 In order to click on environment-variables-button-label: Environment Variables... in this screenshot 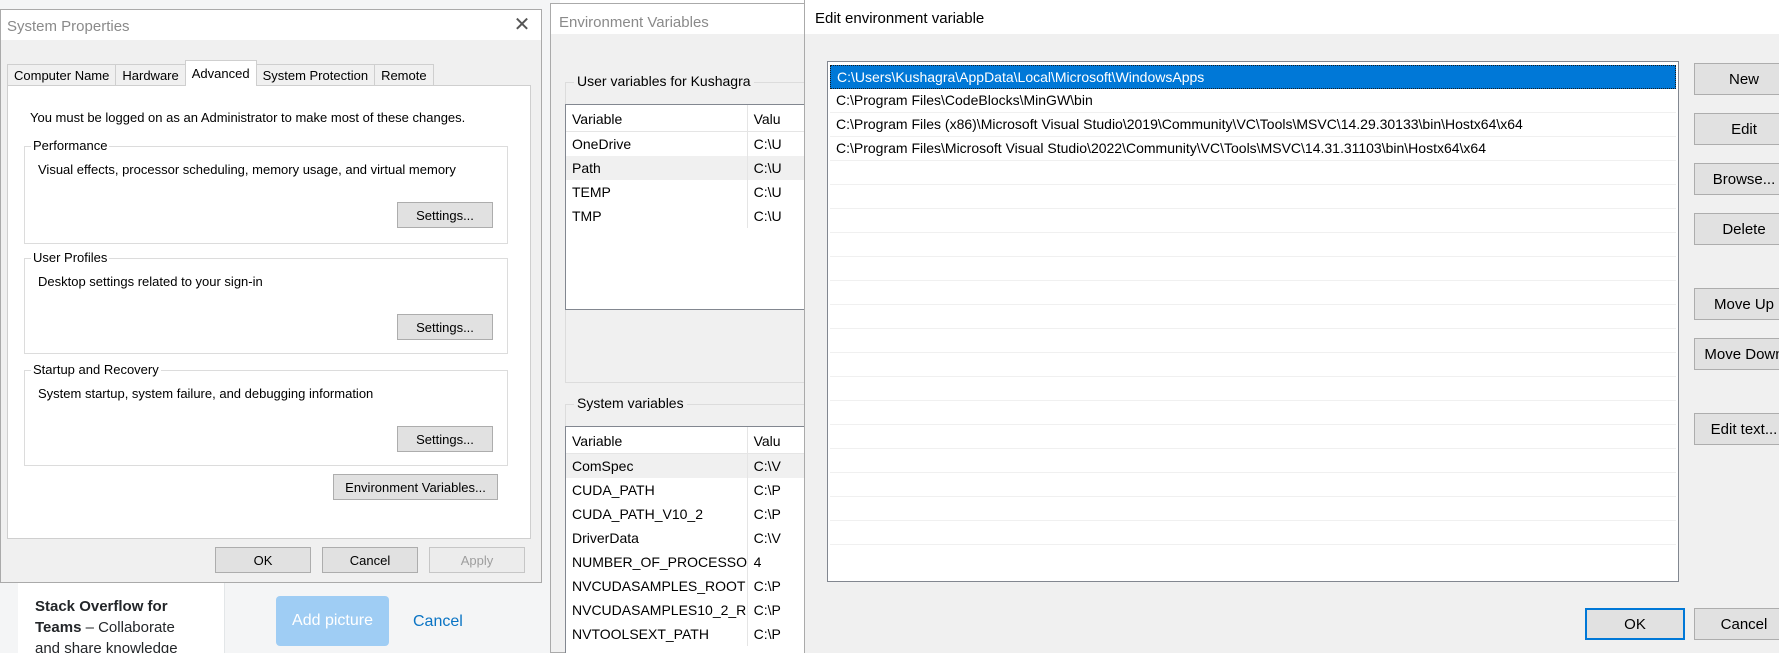, I will do `click(415, 487)`.